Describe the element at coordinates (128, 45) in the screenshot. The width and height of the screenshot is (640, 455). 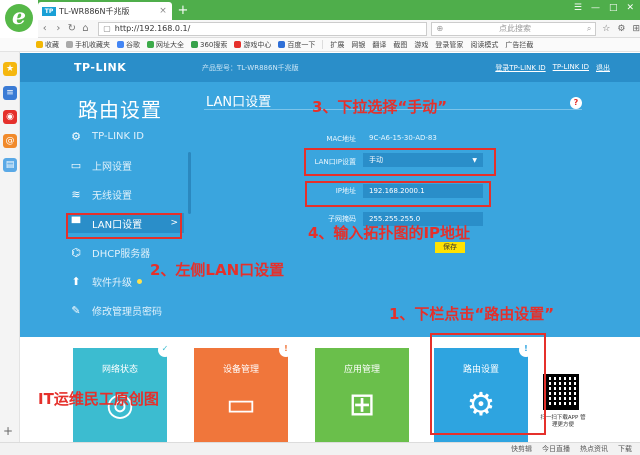
I see `bookmark-google: 谷歌` at that location.